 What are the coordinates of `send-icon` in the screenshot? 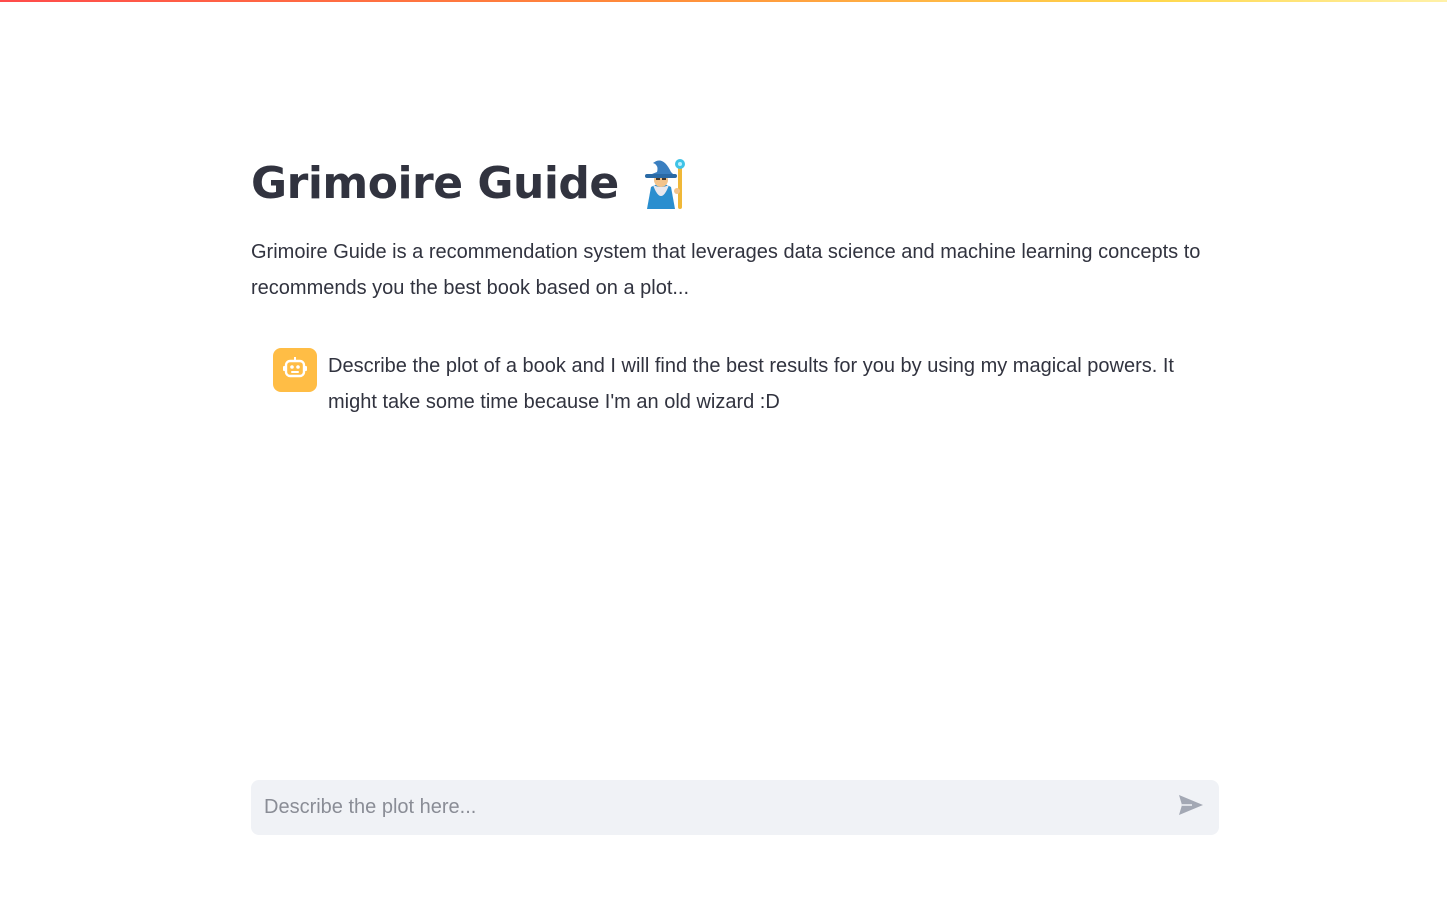 It's located at (1191, 807).